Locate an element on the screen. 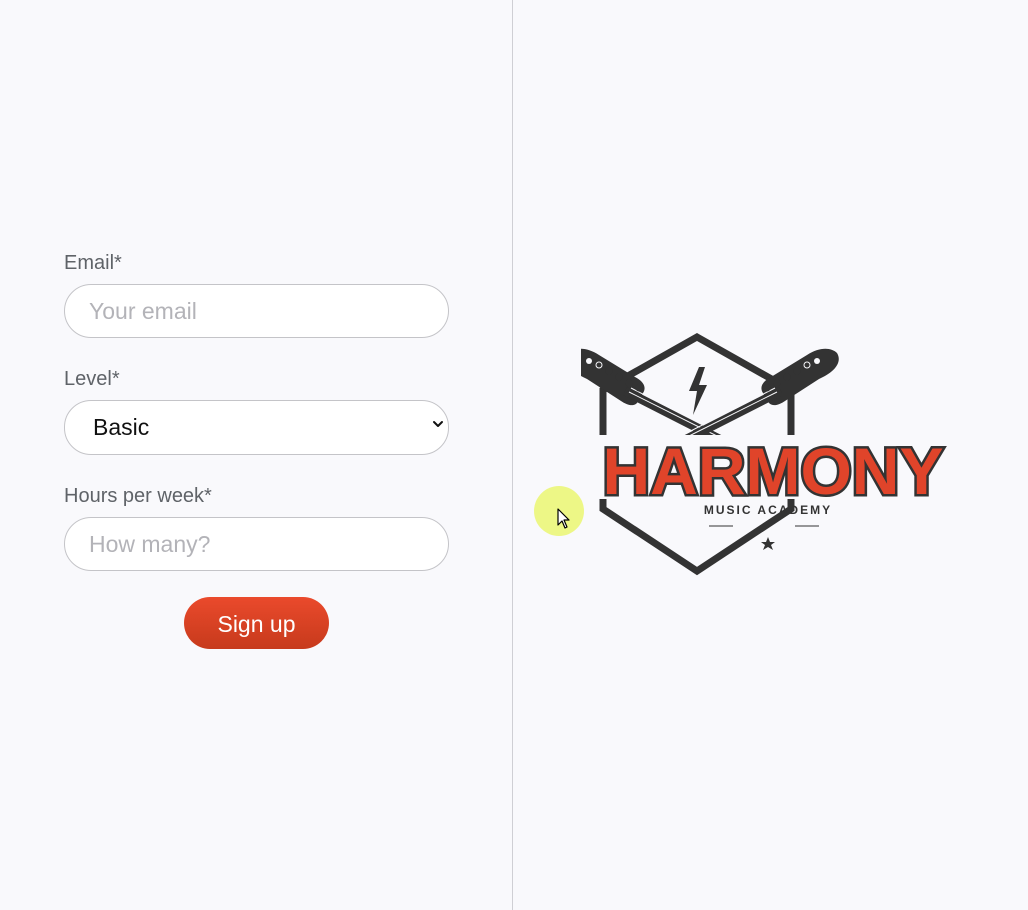  hours-field-group: Hours per week* is located at coordinates (256, 528).